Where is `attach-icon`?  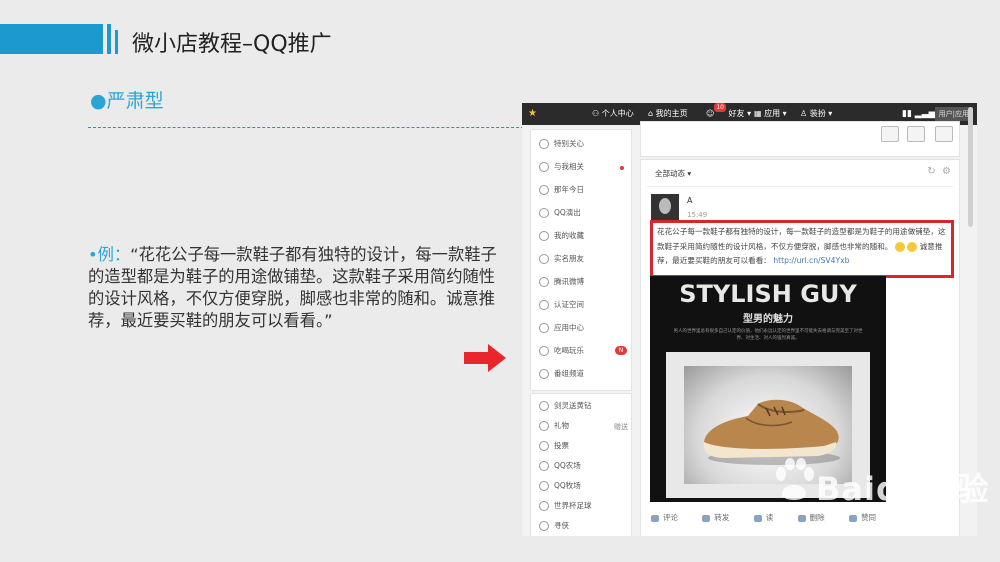
attach-icon is located at coordinates (916, 134).